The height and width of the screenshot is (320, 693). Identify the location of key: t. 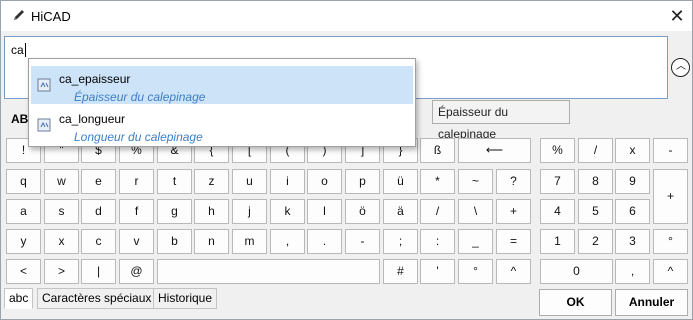
(174, 181).